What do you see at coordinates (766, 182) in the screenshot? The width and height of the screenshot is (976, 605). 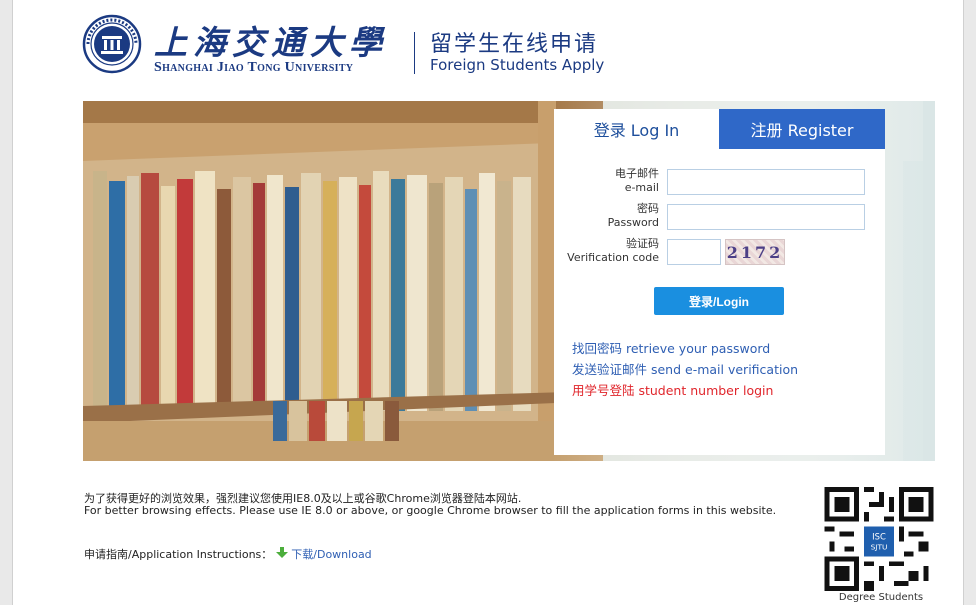 I see `email-field` at bounding box center [766, 182].